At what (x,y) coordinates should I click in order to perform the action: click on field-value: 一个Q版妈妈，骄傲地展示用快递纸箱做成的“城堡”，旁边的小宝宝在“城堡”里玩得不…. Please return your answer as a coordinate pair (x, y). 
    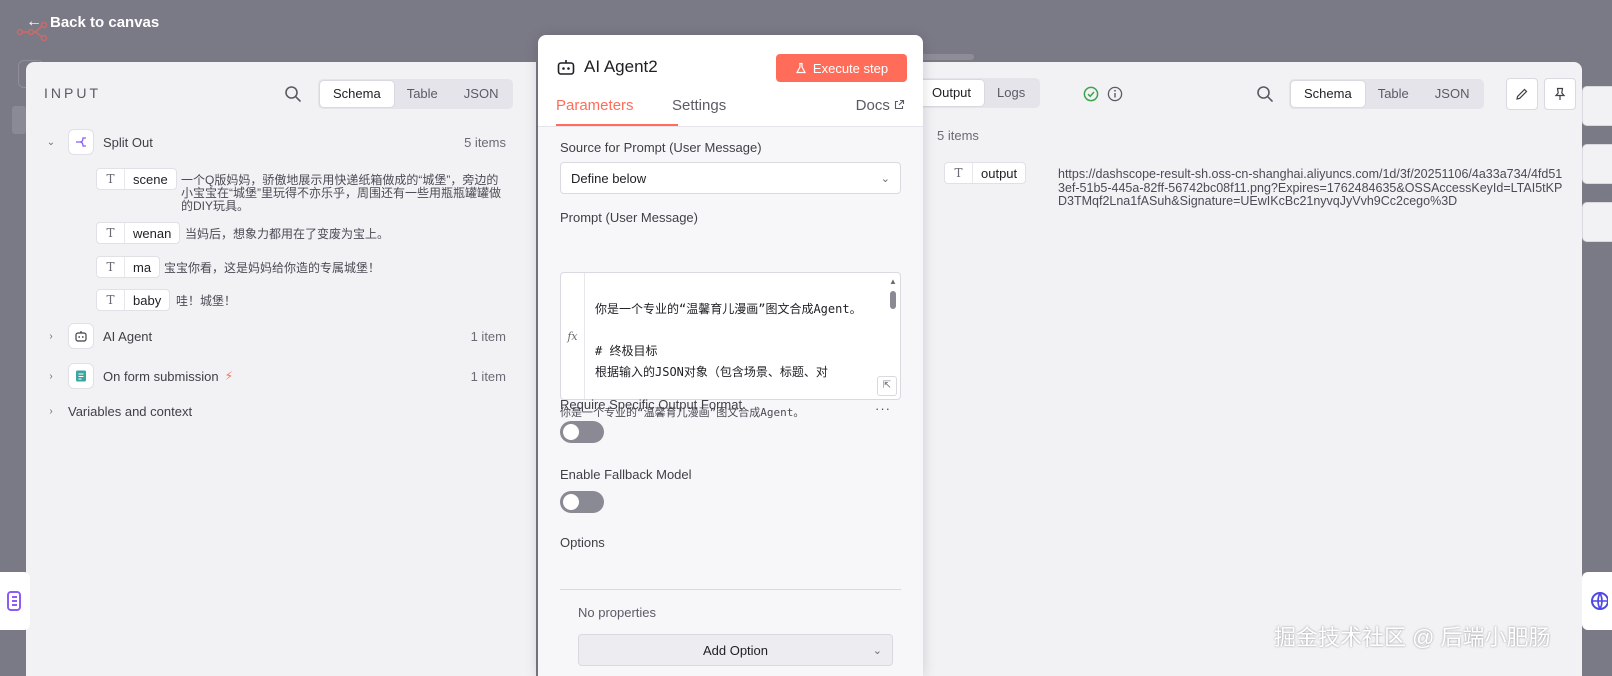
    Looking at the image, I should click on (341, 193).